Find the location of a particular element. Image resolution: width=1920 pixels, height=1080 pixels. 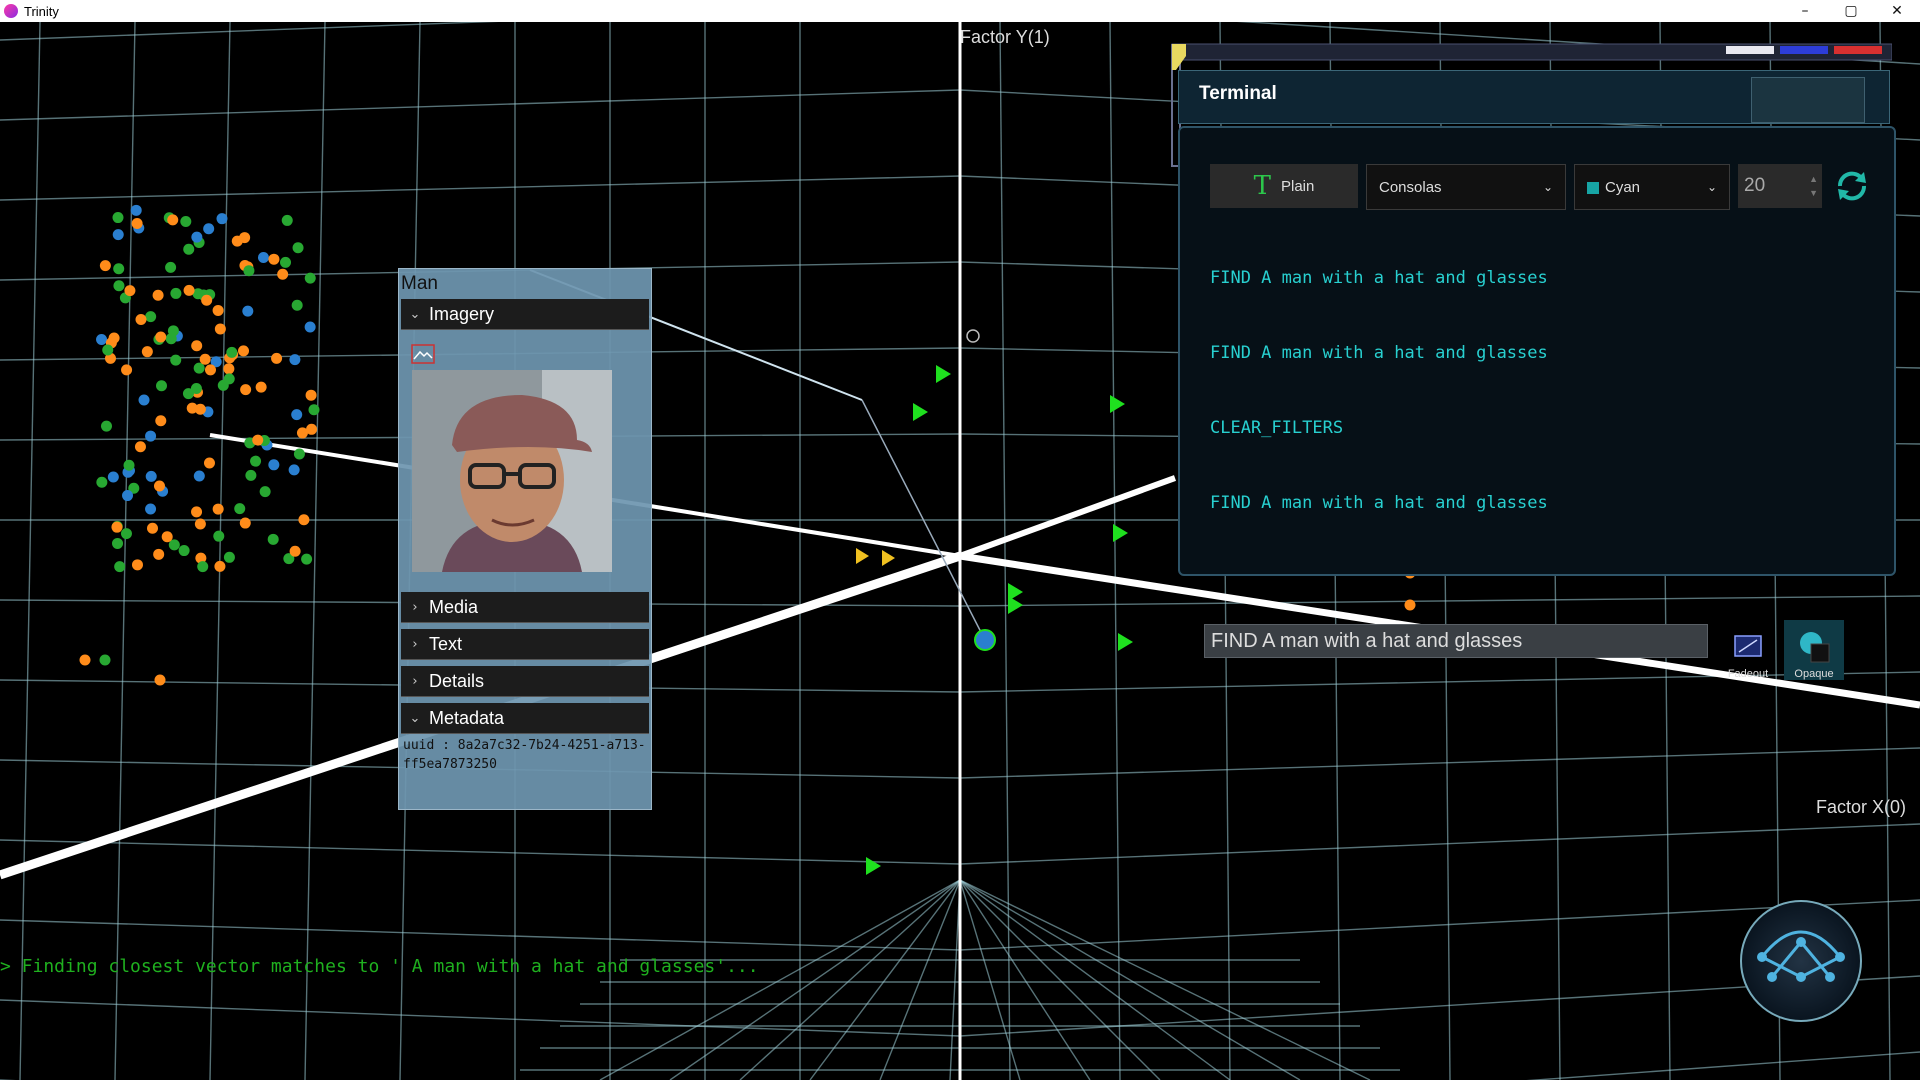

command-input: FIND A man with a hat and glasses is located at coordinates (1456, 641).